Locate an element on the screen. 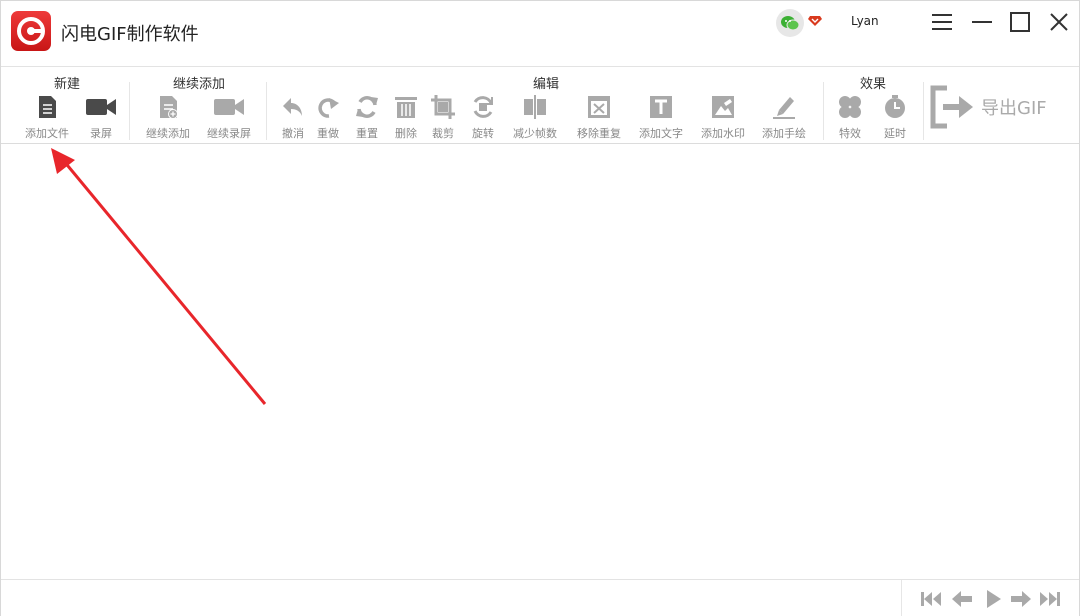 This screenshot has height=616, width=1080. add-file-button: 添加文件 is located at coordinates (47, 118).